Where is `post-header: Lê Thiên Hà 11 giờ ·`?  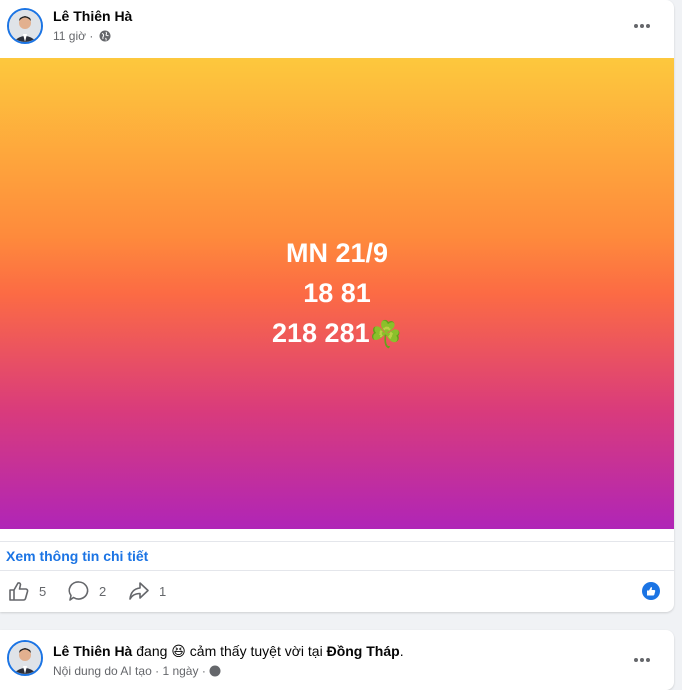 post-header: Lê Thiên Hà 11 giờ · is located at coordinates (337, 29).